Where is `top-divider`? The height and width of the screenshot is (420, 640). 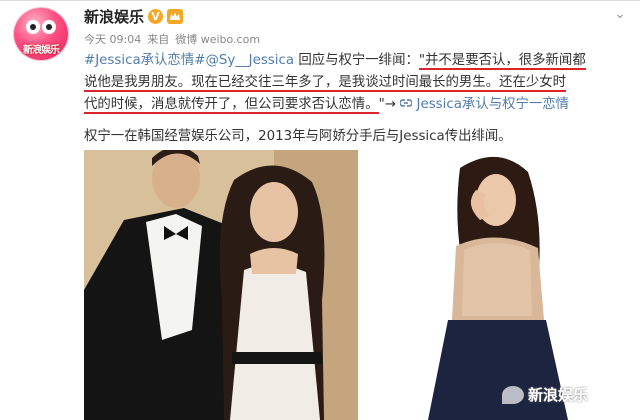 top-divider is located at coordinates (320, 0).